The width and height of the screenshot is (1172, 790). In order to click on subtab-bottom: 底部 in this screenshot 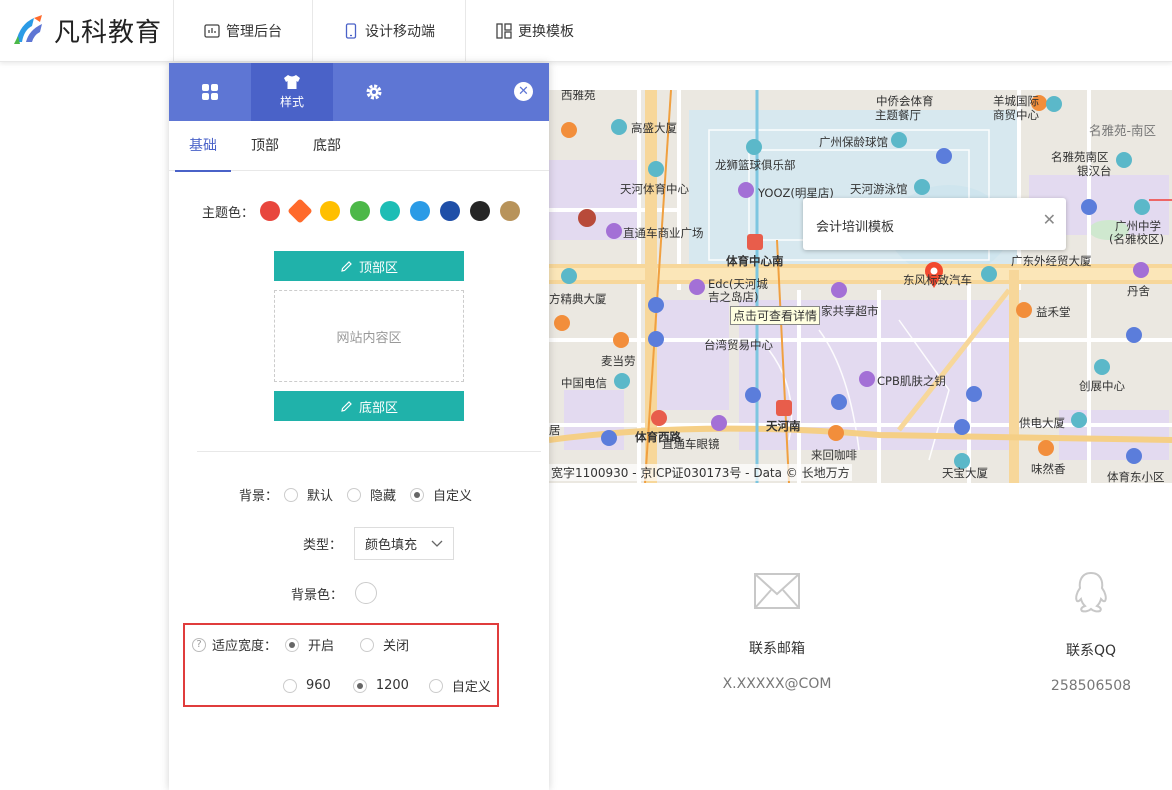, I will do `click(327, 146)`.